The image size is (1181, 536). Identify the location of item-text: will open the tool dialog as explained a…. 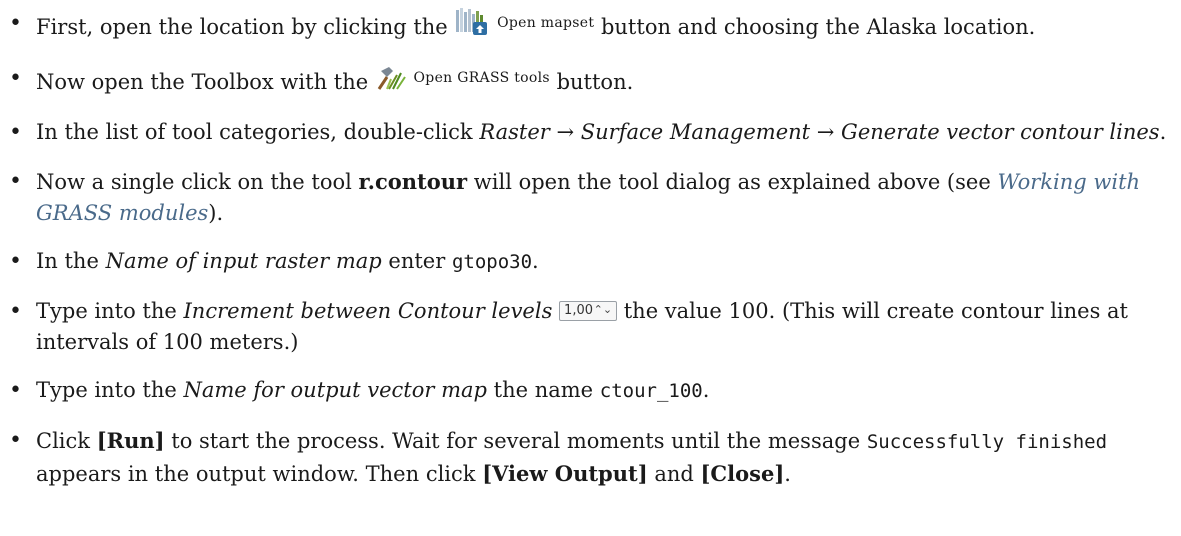
(732, 181).